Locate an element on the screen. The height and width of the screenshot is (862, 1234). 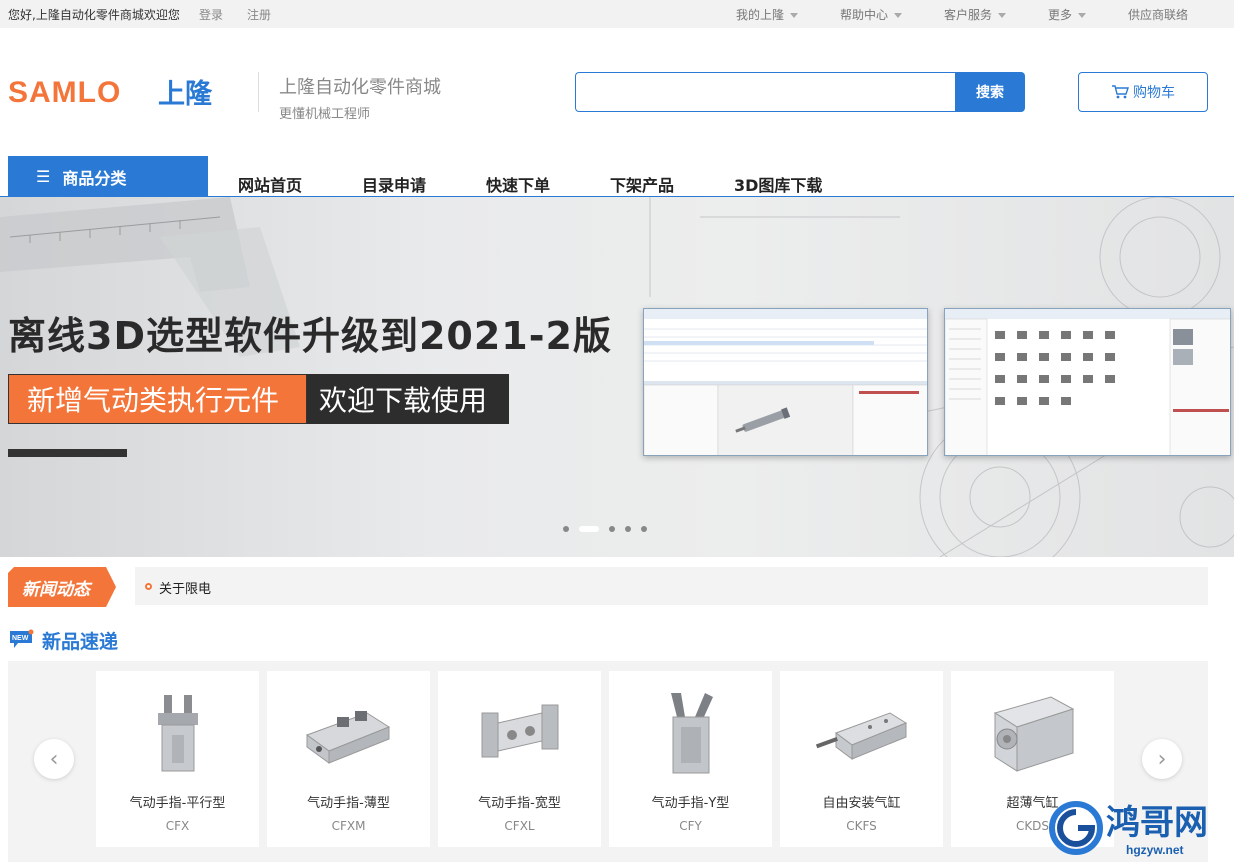
product-code: CFXM is located at coordinates (348, 826).